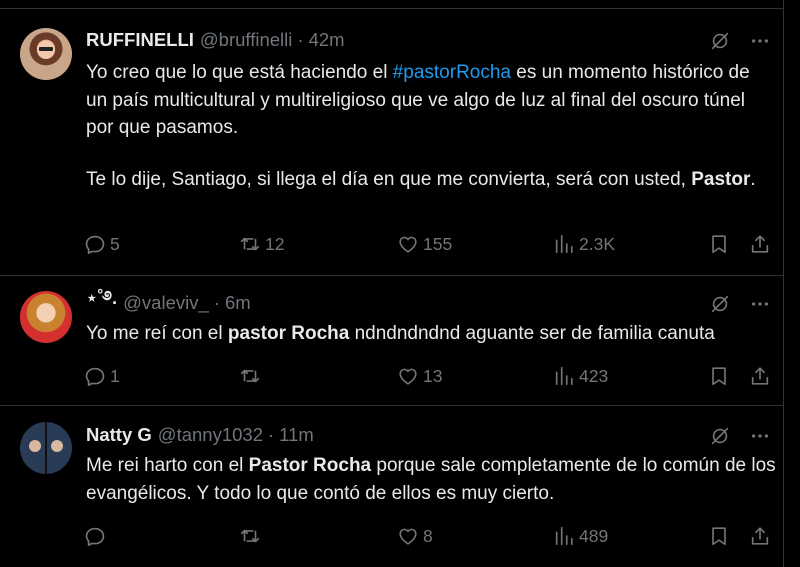 Image resolution: width=800 pixels, height=567 pixels. I want to click on user-handle: @bruffinelli, so click(246, 40).